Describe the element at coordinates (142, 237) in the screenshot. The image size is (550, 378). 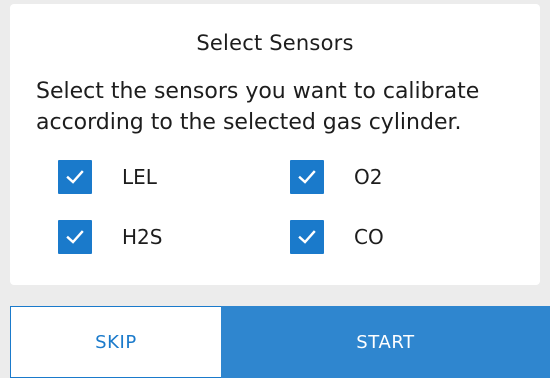
I see `sensor-label-h2s: H2S` at that location.